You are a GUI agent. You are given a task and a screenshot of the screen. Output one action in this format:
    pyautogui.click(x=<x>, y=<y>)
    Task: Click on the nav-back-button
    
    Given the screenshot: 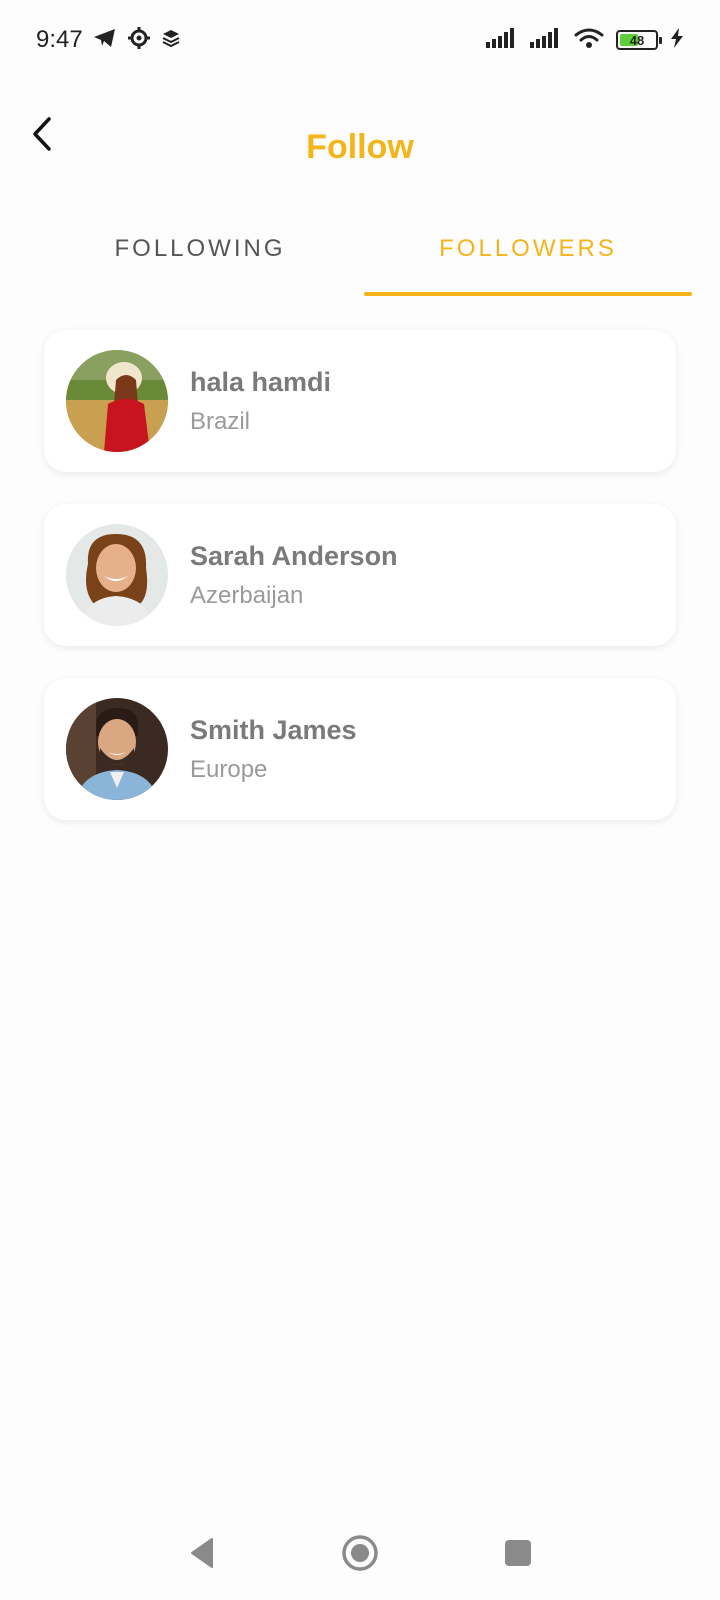 What is the action you would take?
    pyautogui.click(x=202, y=1555)
    